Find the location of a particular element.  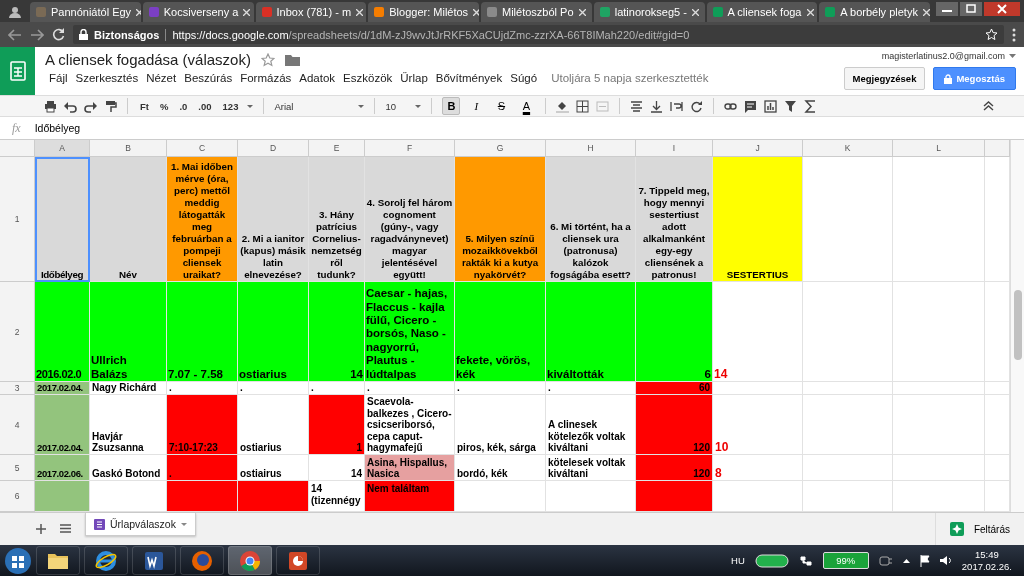

table-cell: Nem találtam is located at coordinates (410, 496).